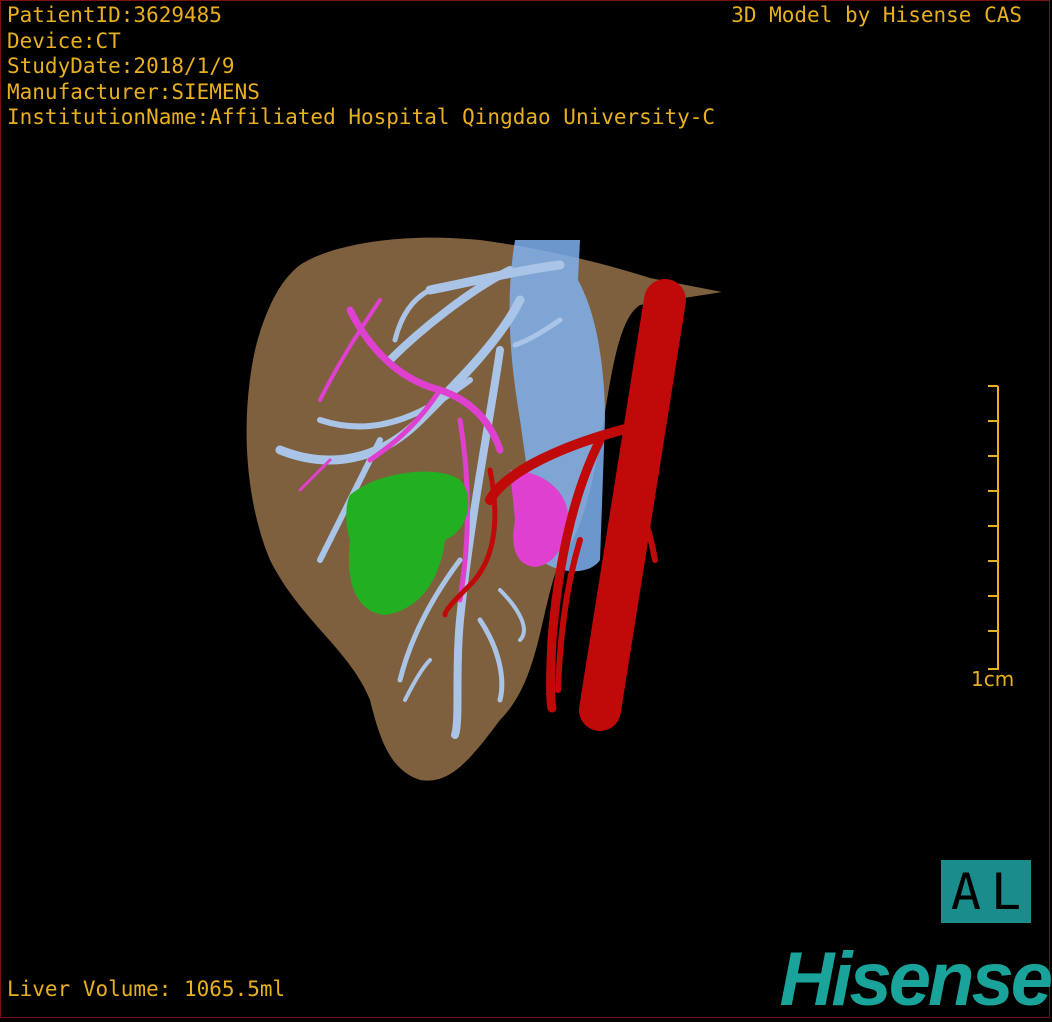 Image resolution: width=1052 pixels, height=1022 pixels. I want to click on liver-volume: Liver Volume: 1065.5ml, so click(146, 989).